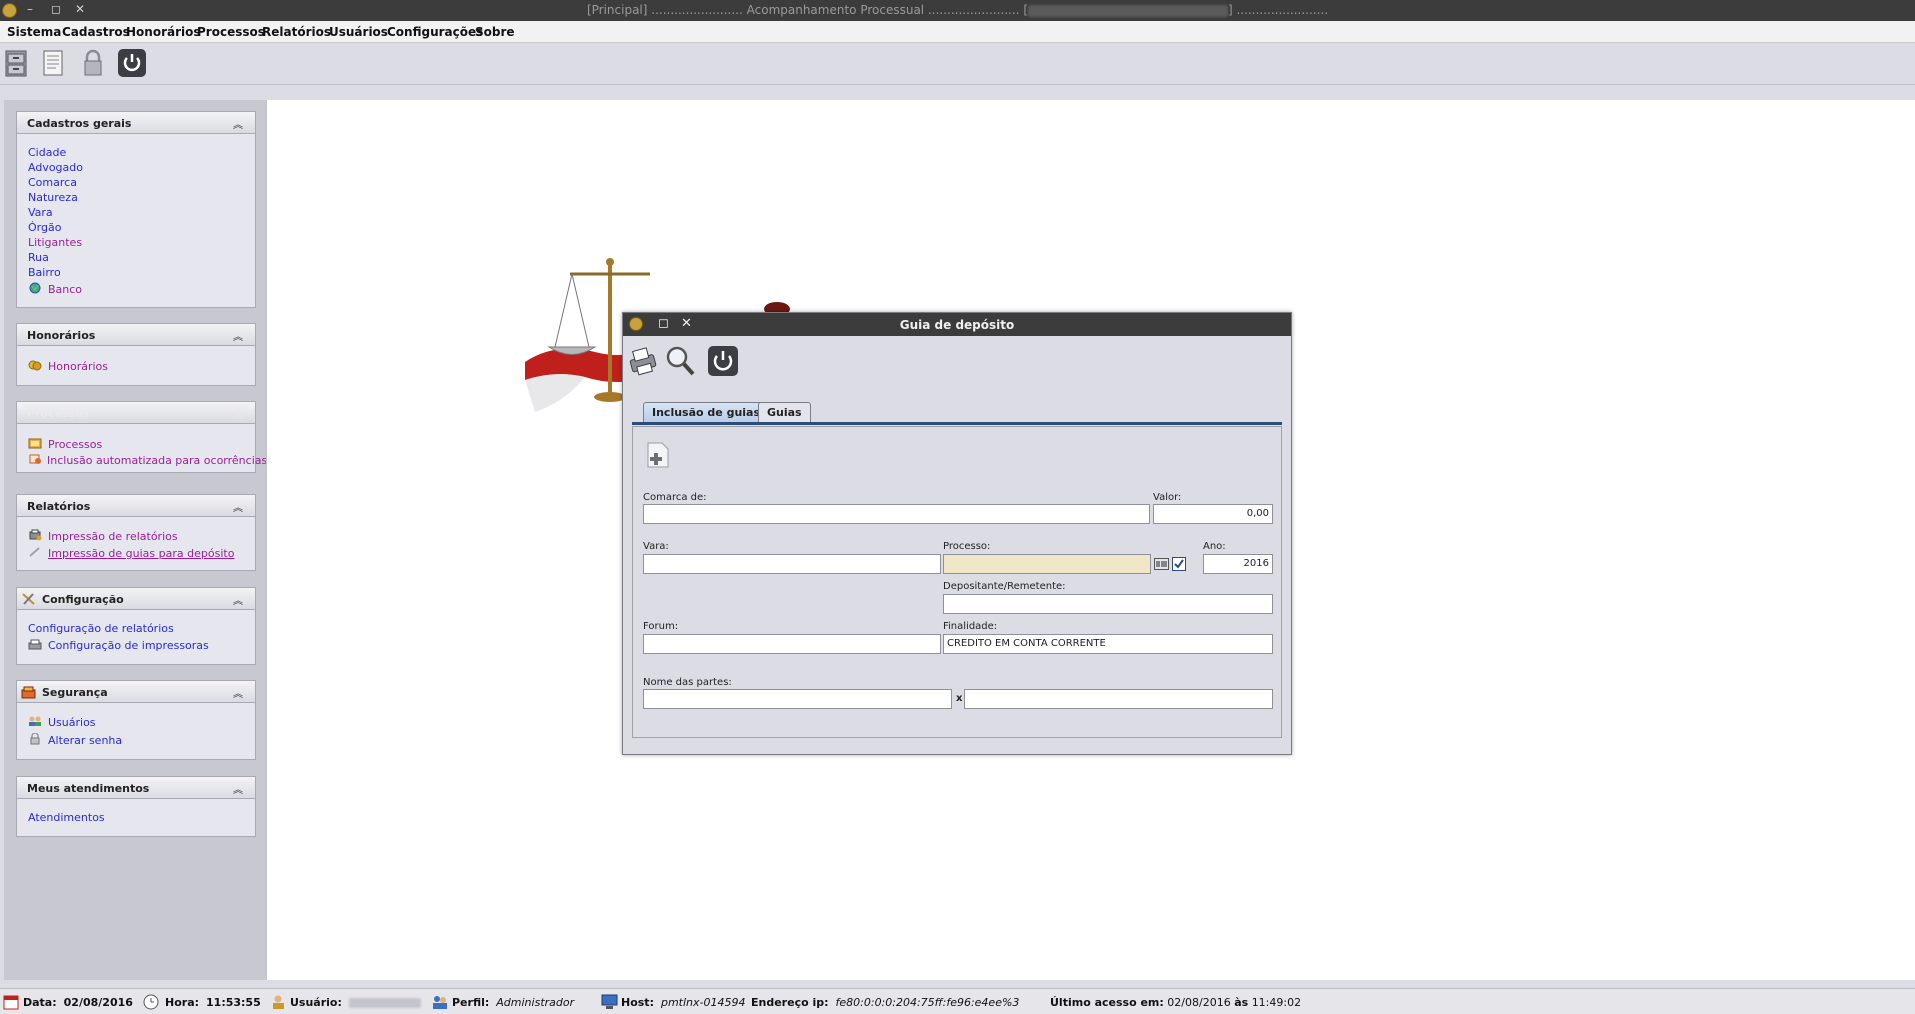  What do you see at coordinates (83, 599) in the screenshot?
I see `panel-title: Configuração` at bounding box center [83, 599].